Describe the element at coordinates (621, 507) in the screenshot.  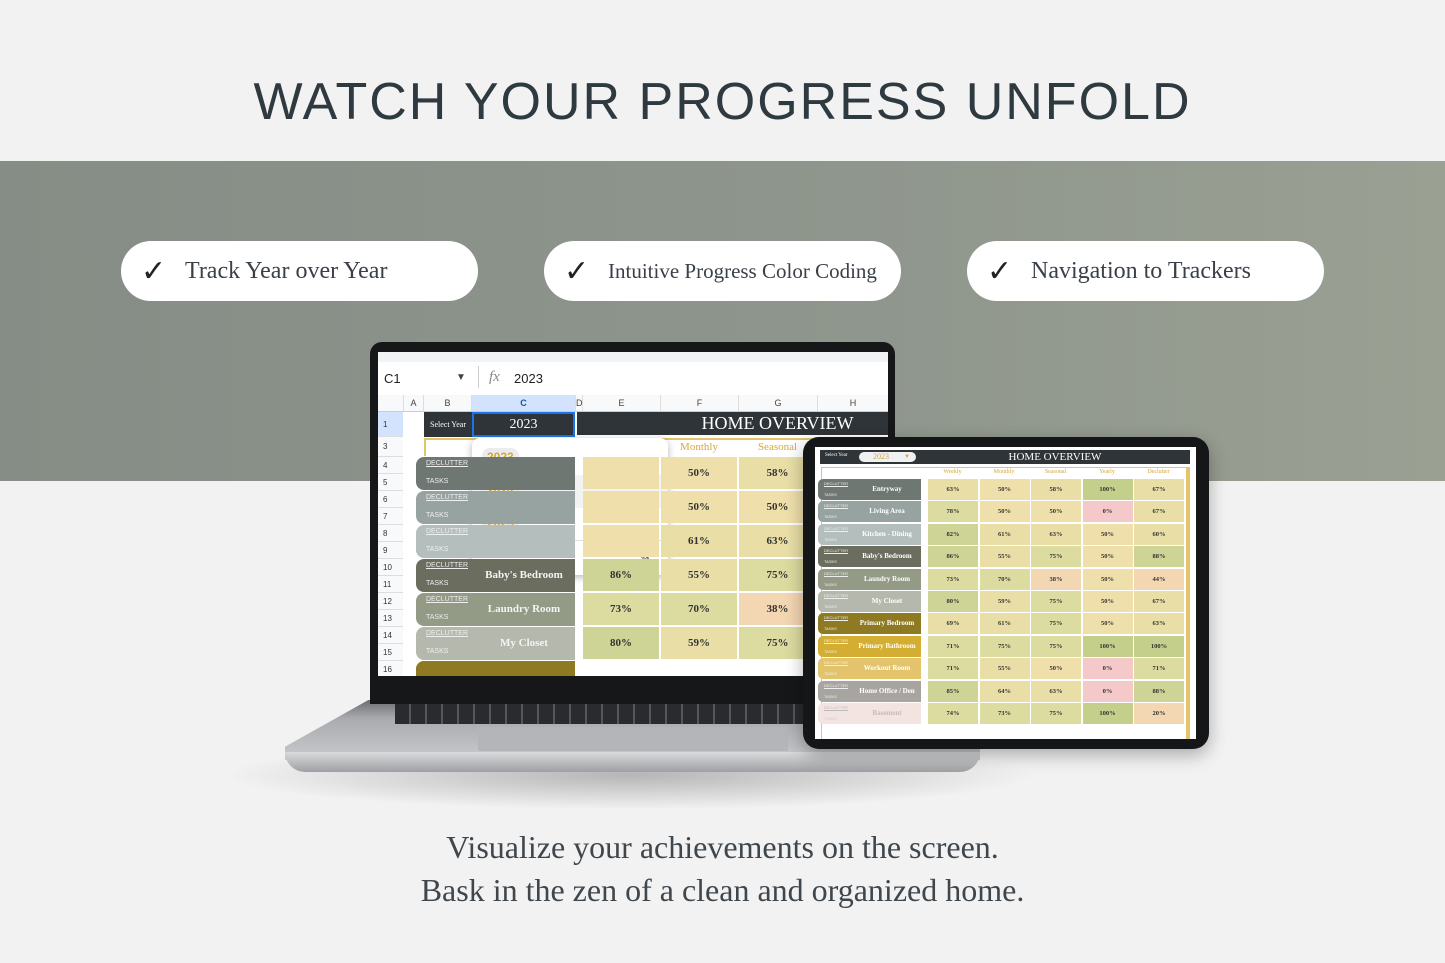
I see `percent-cell` at that location.